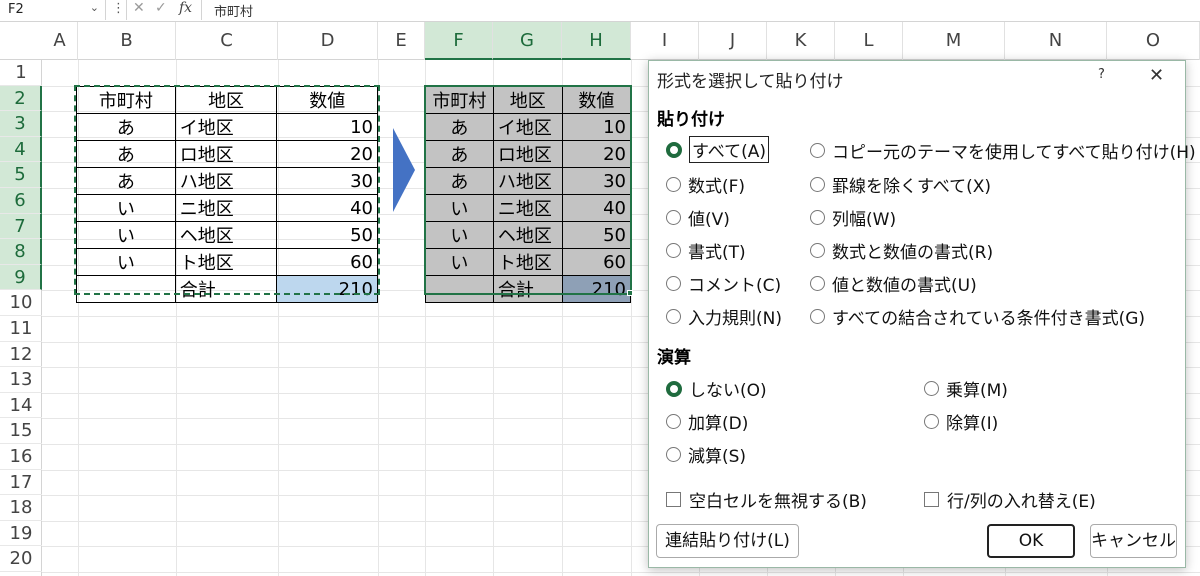 This screenshot has height=576, width=1200. I want to click on column-header-k: K, so click(801, 41).